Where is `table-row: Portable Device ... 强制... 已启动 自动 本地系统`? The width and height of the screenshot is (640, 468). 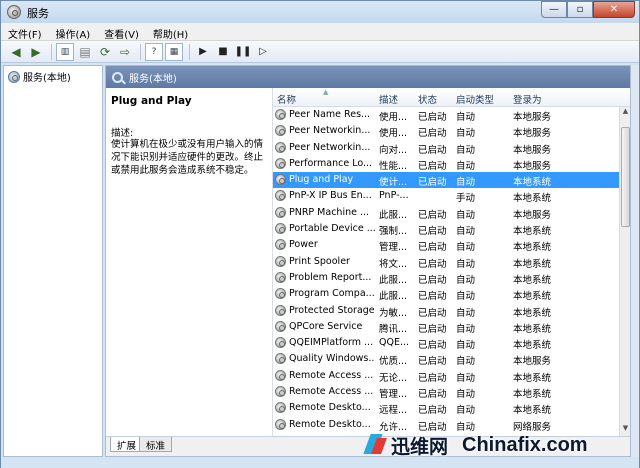
table-row: Portable Device ... 强制... 已启动 自动 本地系统 is located at coordinates (446, 229).